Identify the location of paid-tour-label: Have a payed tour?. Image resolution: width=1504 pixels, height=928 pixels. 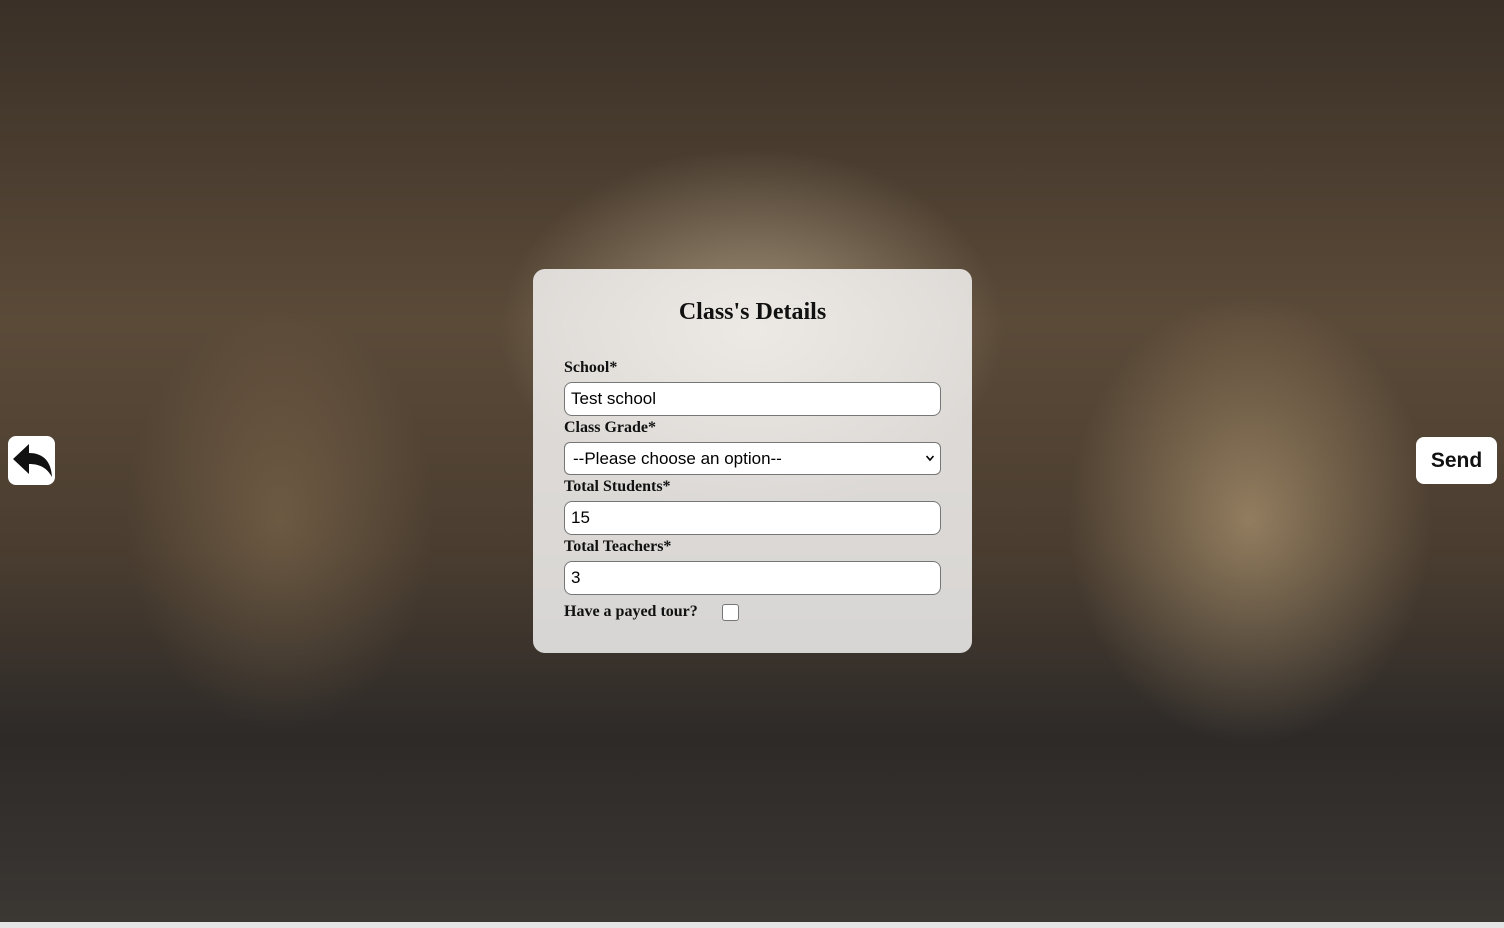
(631, 611).